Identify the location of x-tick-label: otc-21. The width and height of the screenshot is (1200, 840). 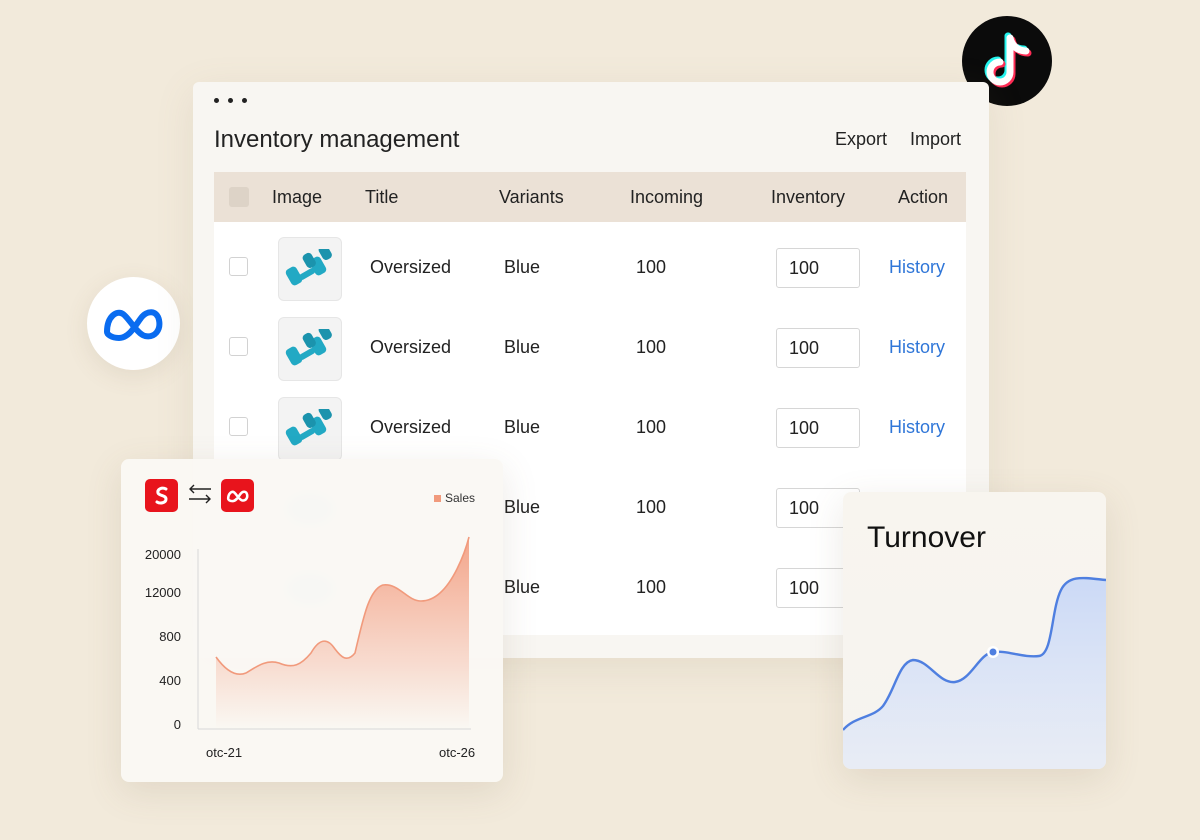
(224, 752).